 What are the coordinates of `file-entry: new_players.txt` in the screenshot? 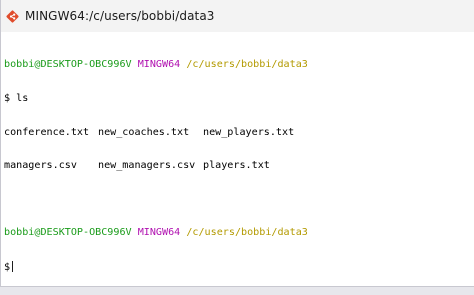 It's located at (249, 132).